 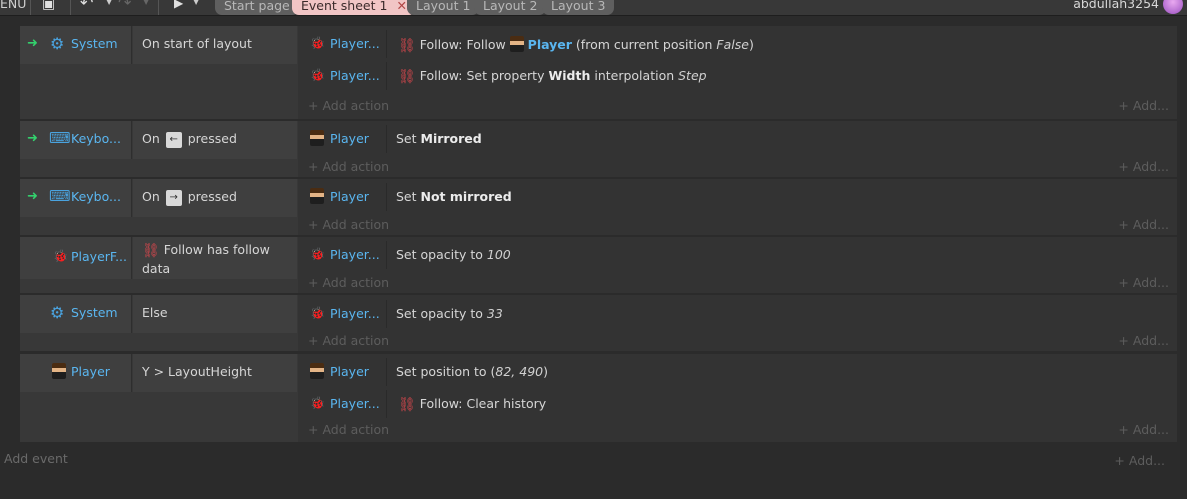 I want to click on tab-layout-1: Layout 1, so click(x=443, y=7).